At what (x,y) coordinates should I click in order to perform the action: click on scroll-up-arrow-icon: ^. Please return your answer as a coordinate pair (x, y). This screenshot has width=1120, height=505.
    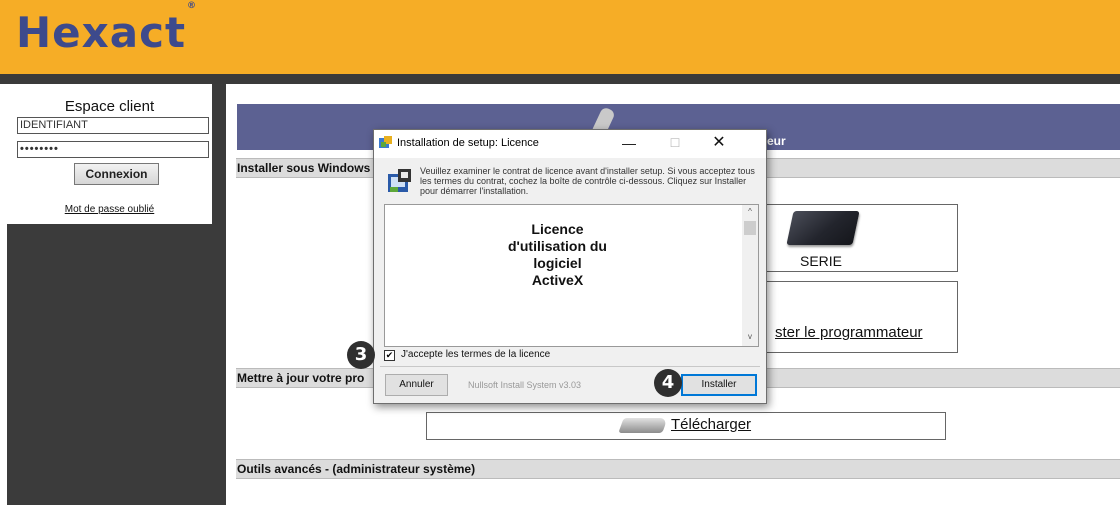
    Looking at the image, I should click on (750, 213).